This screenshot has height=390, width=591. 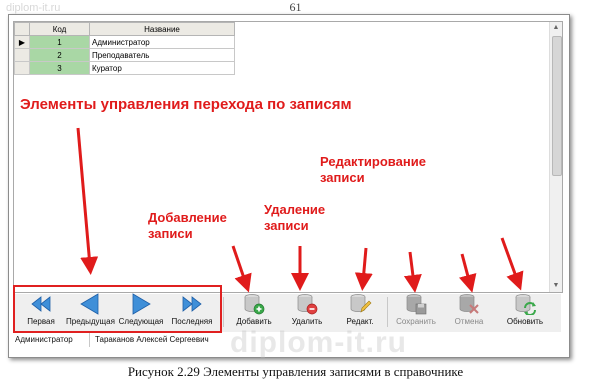 What do you see at coordinates (467, 273) in the screenshot?
I see `arrow-cancel` at bounding box center [467, 273].